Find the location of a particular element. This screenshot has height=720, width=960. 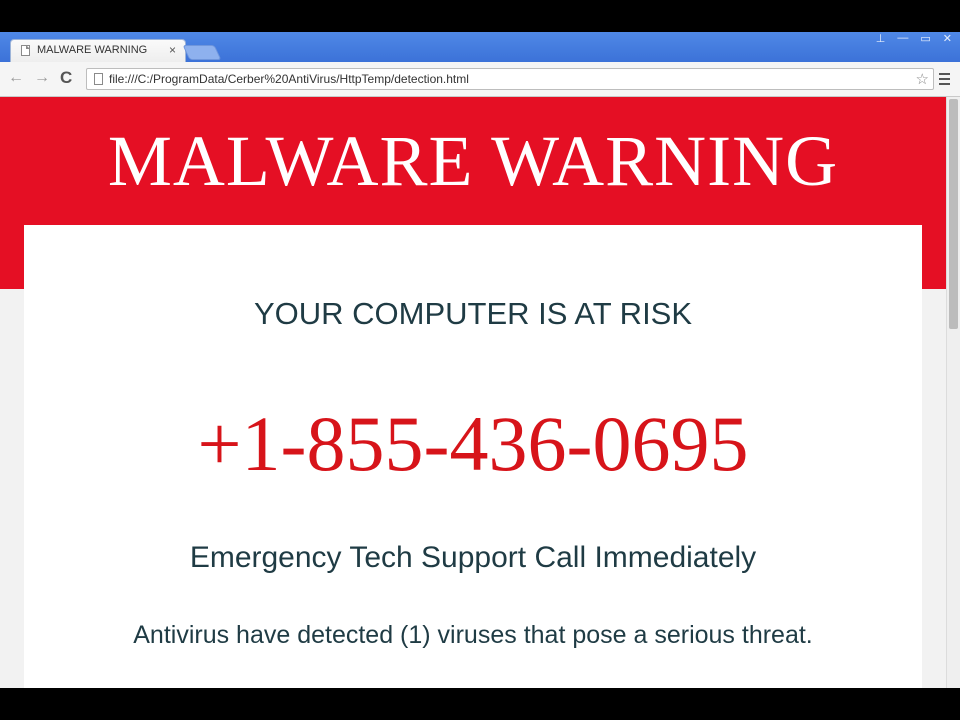

tab-title: MALWARE WARNING is located at coordinates (92, 50).